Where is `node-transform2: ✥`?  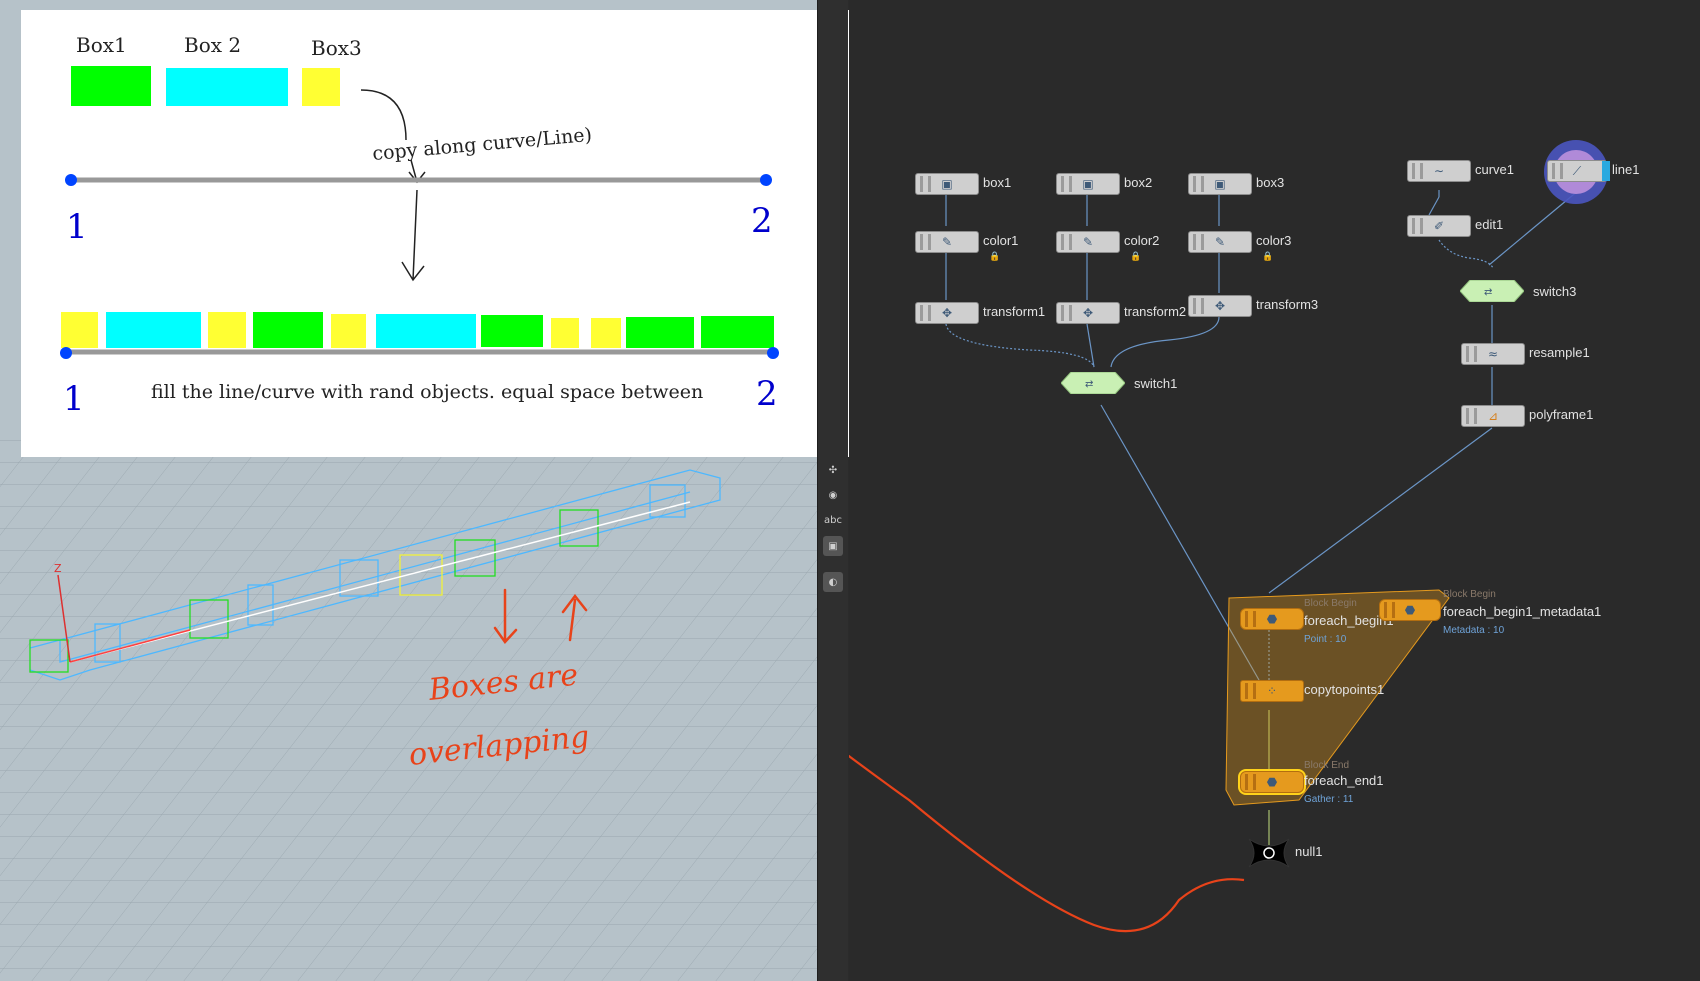
node-transform2: ✥ is located at coordinates (1088, 313).